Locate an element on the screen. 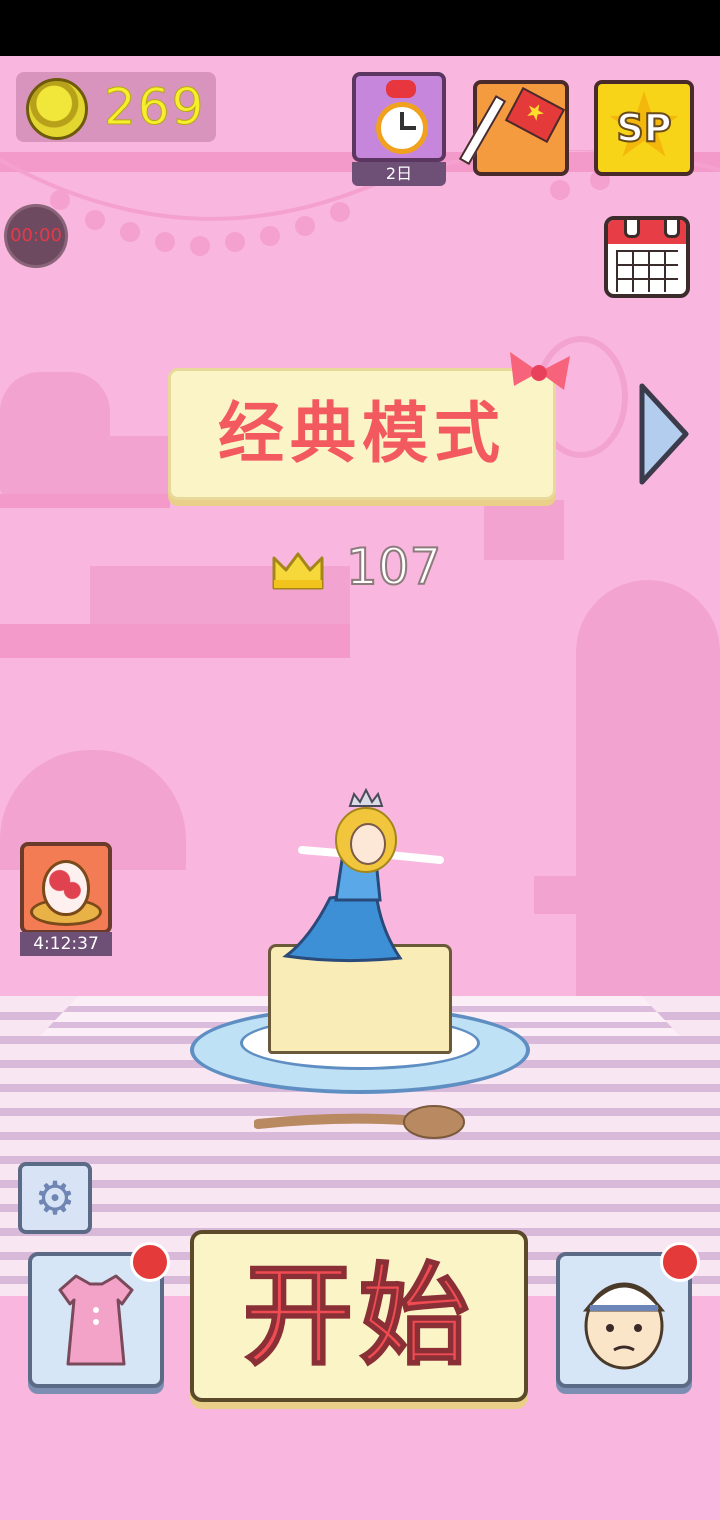 The image size is (720, 1520). coin-count: 269 is located at coordinates (154, 107).